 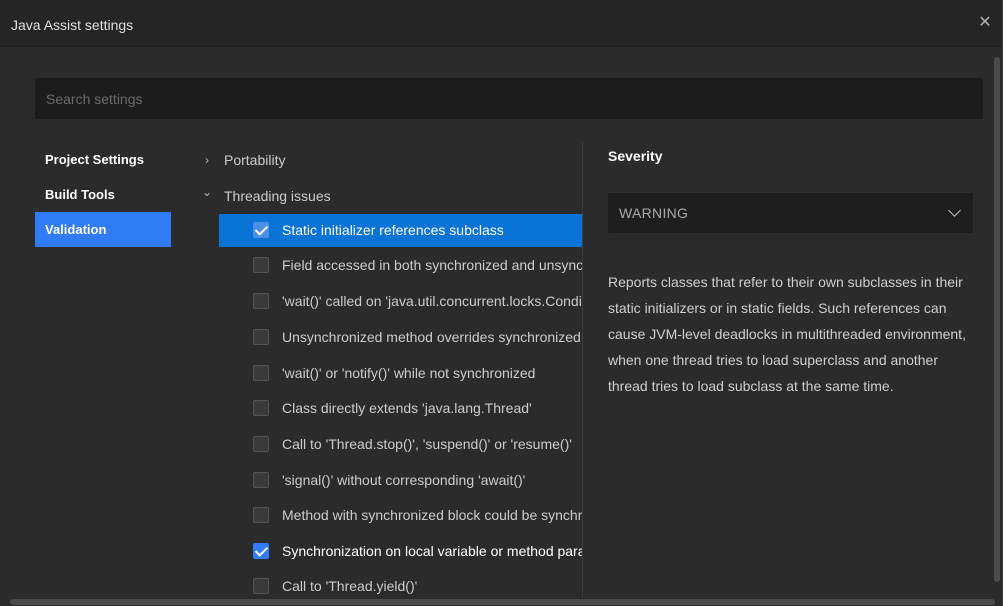 I want to click on nav-item-validation: Validation, so click(x=103, y=229).